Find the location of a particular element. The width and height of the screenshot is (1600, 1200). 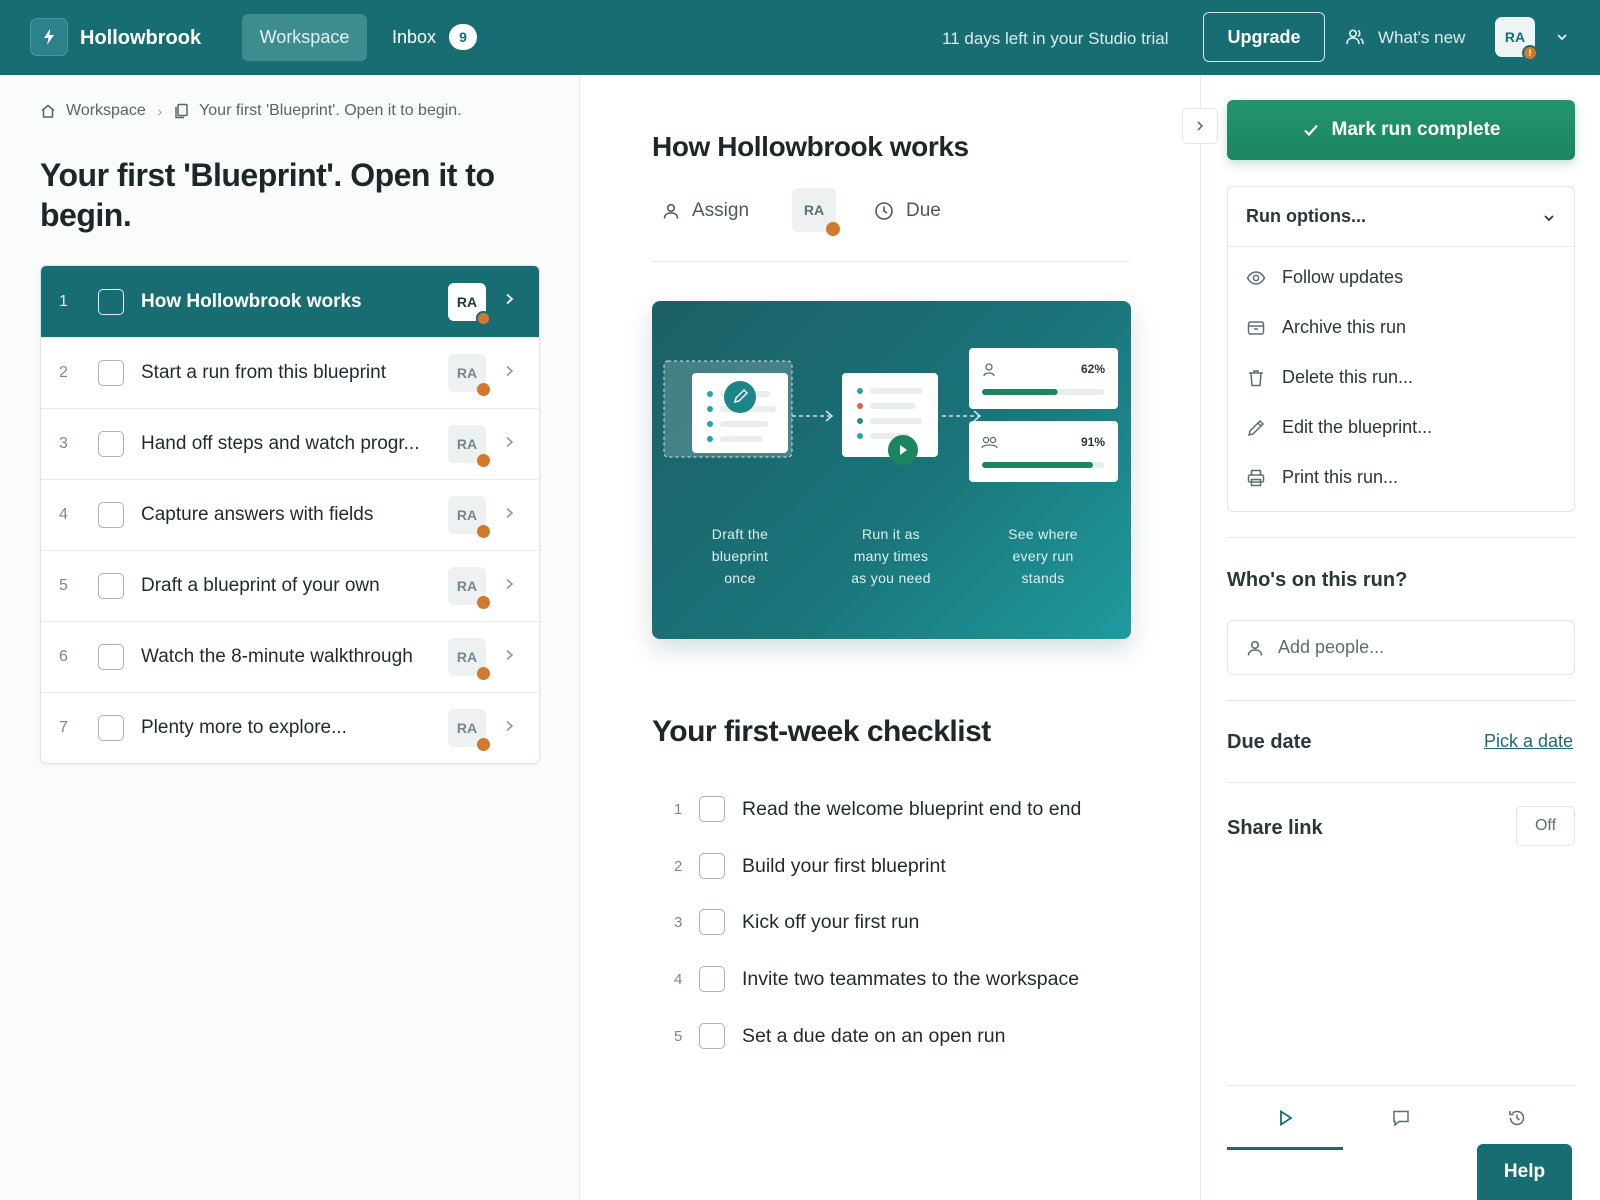

tab-history is located at coordinates (1517, 1118).